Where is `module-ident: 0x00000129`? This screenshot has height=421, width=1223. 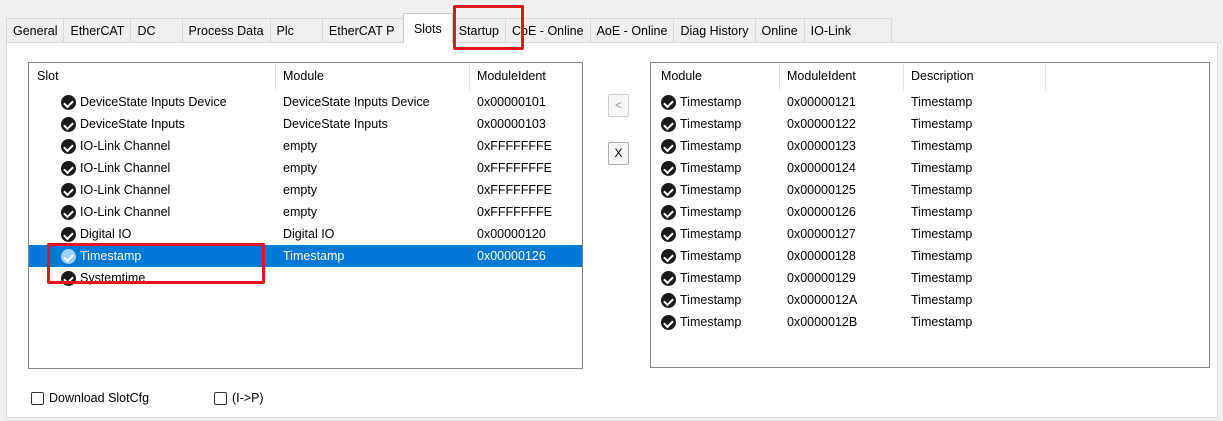
module-ident: 0x00000129 is located at coordinates (821, 278).